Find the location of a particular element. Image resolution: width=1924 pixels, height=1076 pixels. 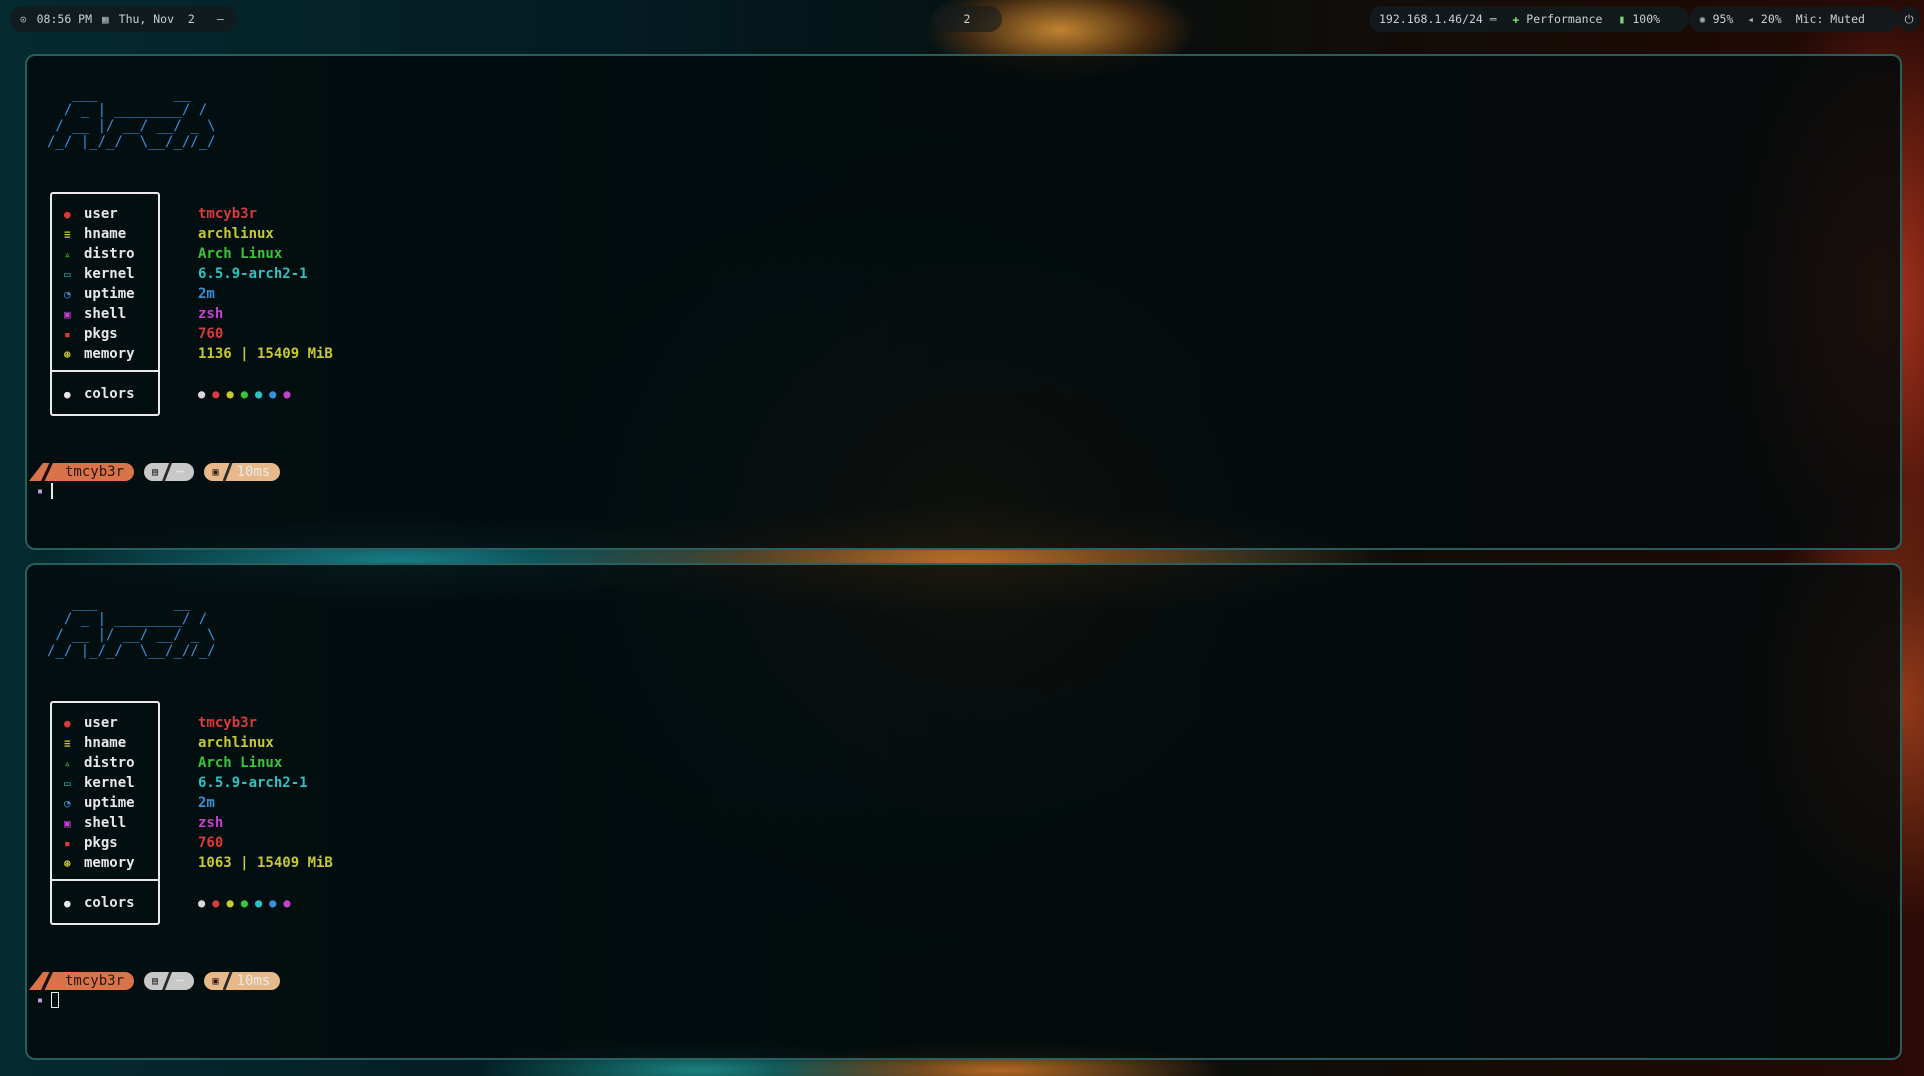

volume-module: ◂ 20% is located at coordinates (1764, 19).